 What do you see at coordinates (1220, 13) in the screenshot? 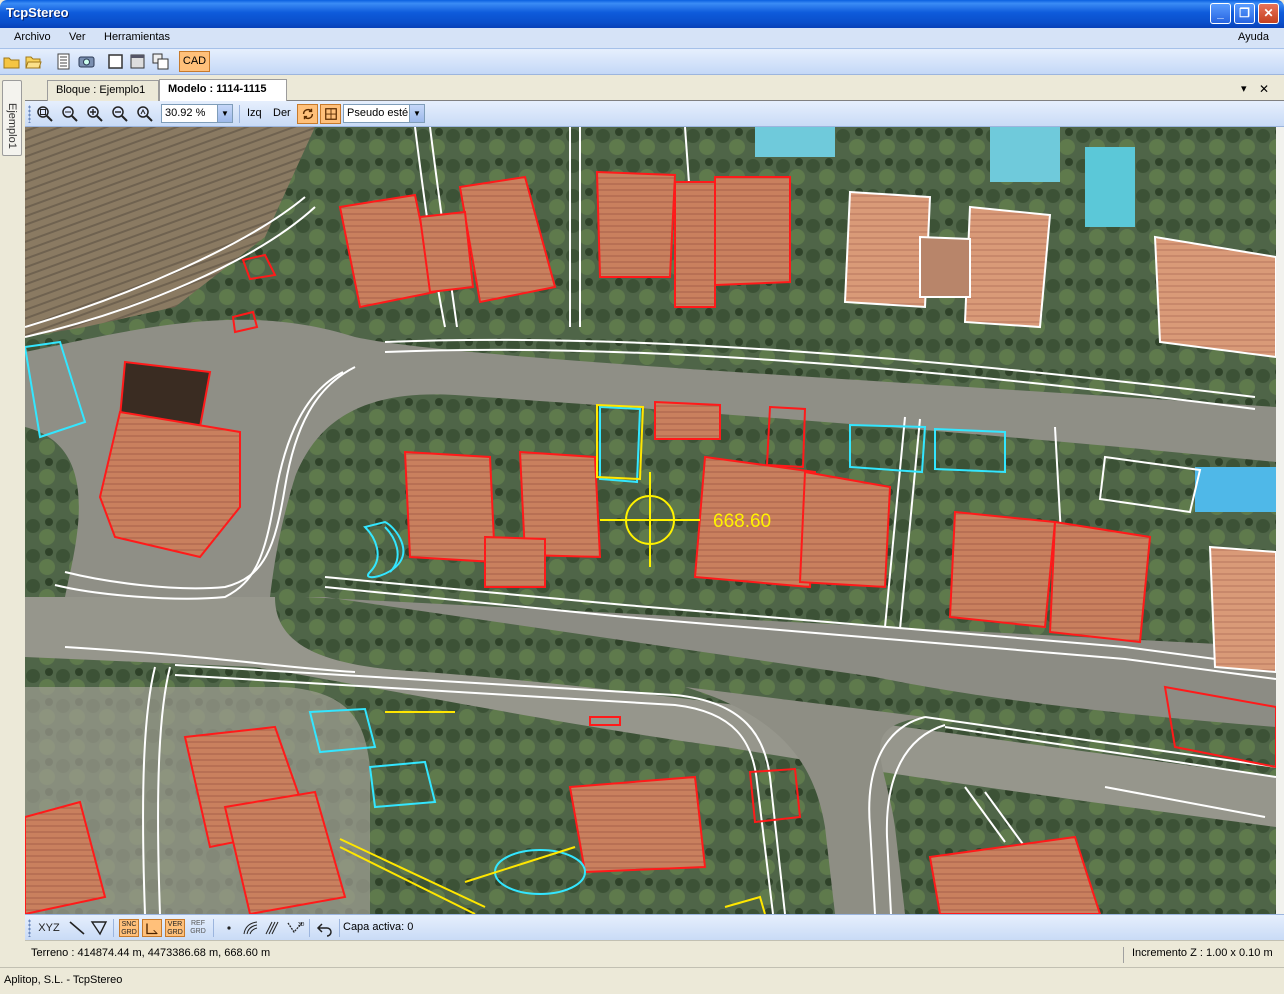
I see `minimize-button: _` at bounding box center [1220, 13].